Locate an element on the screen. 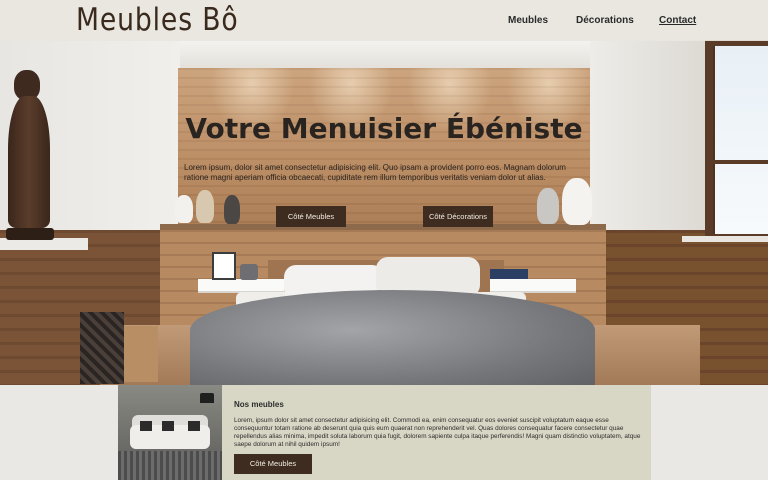 The width and height of the screenshot is (768, 480). hero-title: Votre Menuisier Ébéniste is located at coordinates (384, 128).